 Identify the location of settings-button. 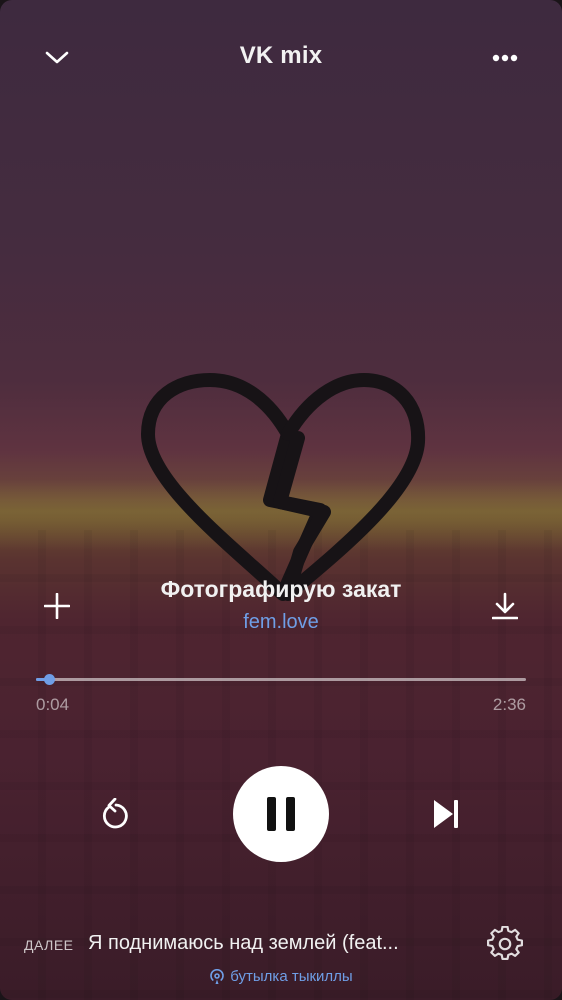
(505, 944).